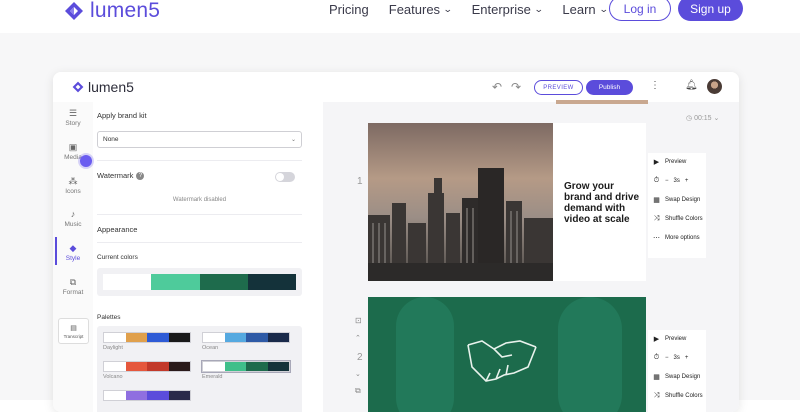 This screenshot has width=800, height=412. I want to click on color-swatch-row, so click(199, 282).